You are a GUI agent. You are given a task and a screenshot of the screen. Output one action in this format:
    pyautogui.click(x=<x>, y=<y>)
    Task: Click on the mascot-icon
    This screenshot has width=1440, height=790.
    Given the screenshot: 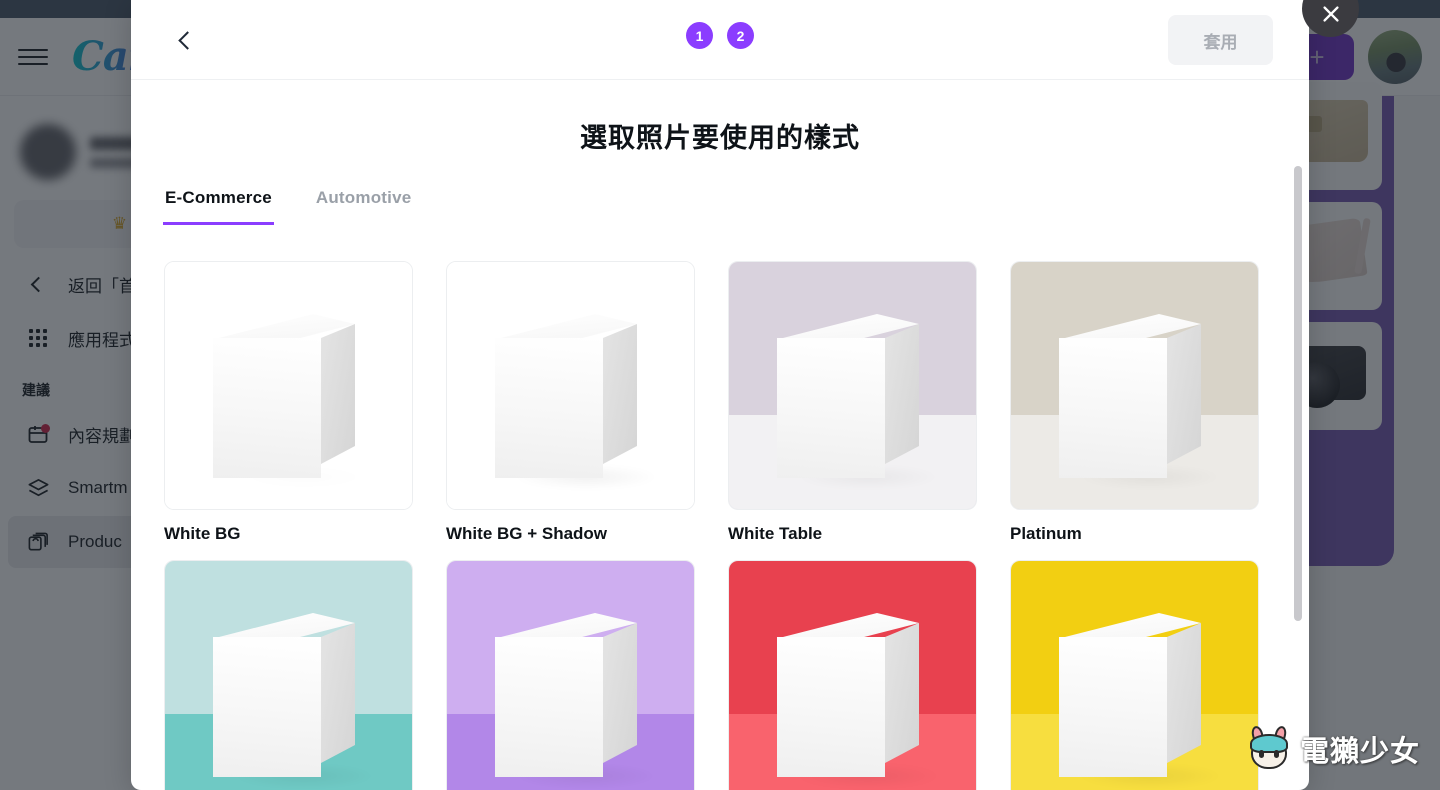 What is the action you would take?
    pyautogui.click(x=1269, y=747)
    